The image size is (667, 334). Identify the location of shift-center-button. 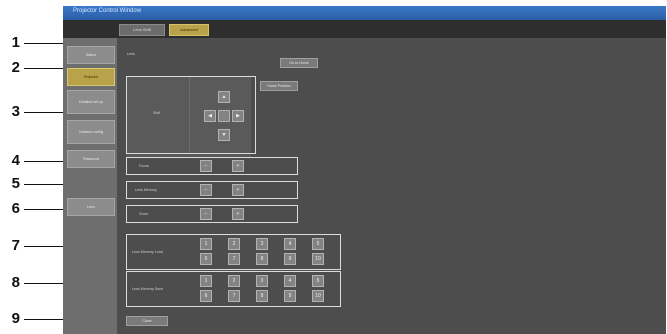
(224, 116).